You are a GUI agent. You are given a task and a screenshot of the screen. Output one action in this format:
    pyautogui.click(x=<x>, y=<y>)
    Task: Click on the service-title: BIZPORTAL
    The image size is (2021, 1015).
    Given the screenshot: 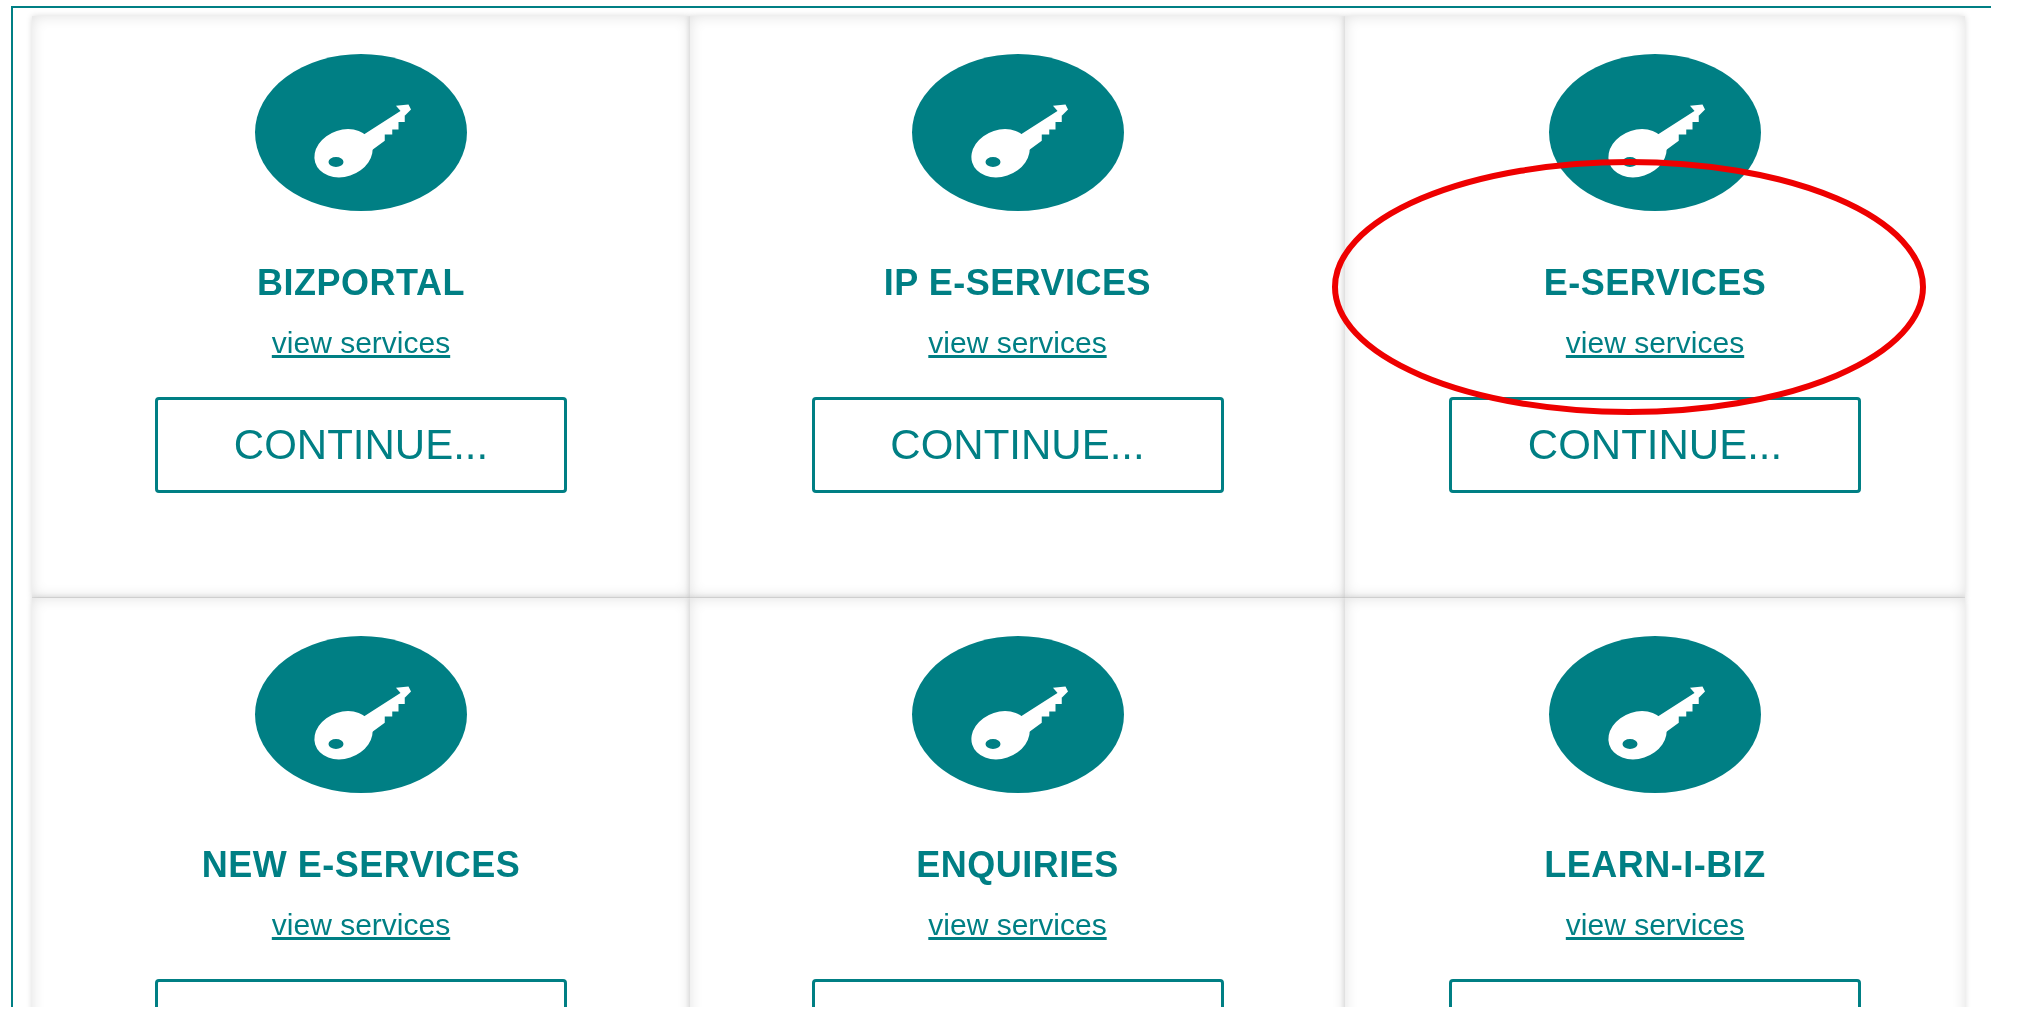 What is the action you would take?
    pyautogui.click(x=361, y=283)
    